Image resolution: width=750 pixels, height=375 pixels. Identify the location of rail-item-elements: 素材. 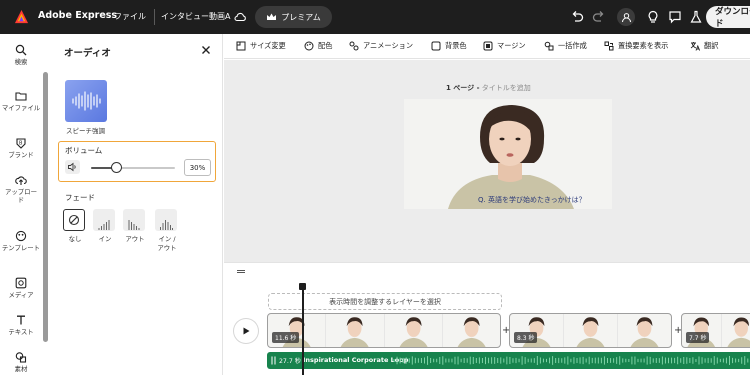
(21, 362).